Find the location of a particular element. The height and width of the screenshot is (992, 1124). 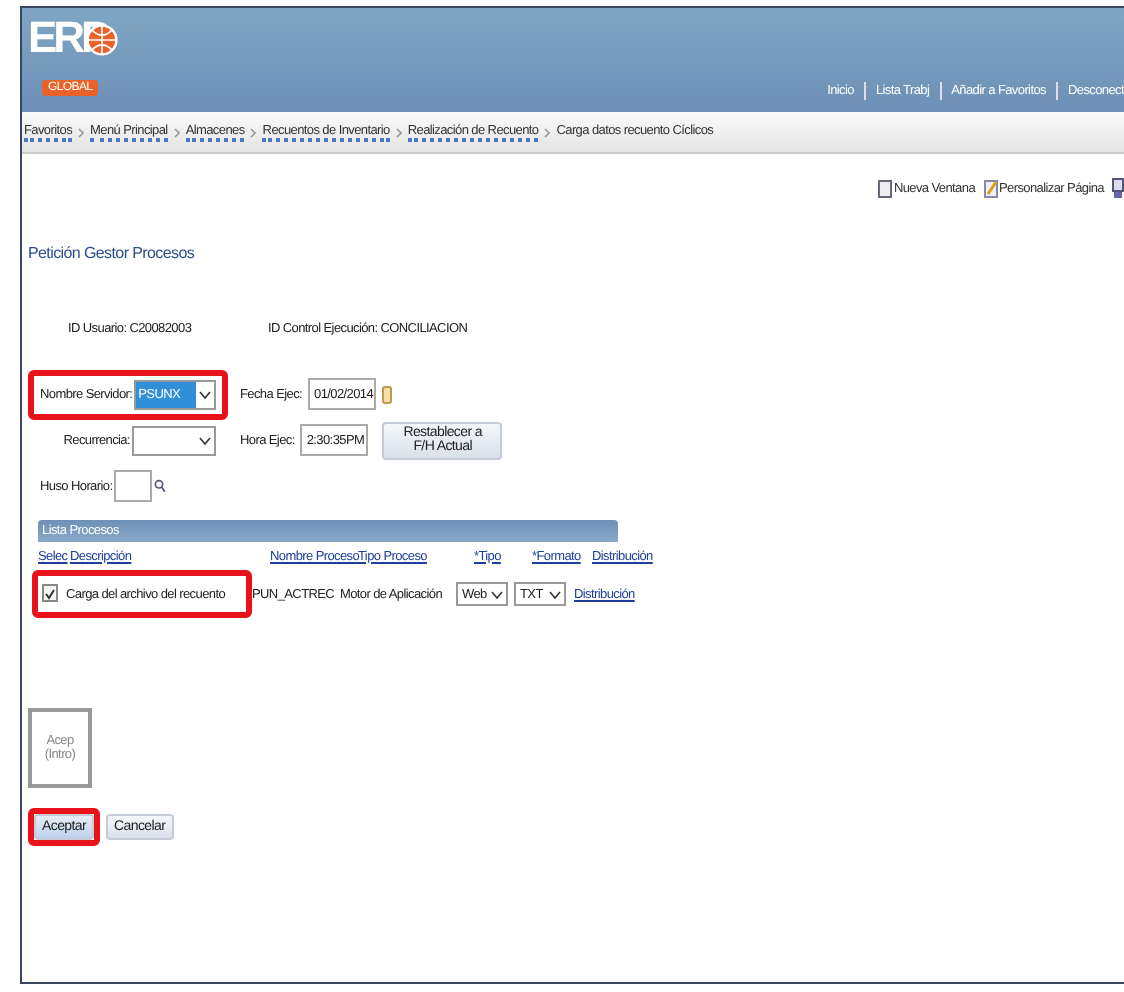

recurrence-dropdown is located at coordinates (174, 440).